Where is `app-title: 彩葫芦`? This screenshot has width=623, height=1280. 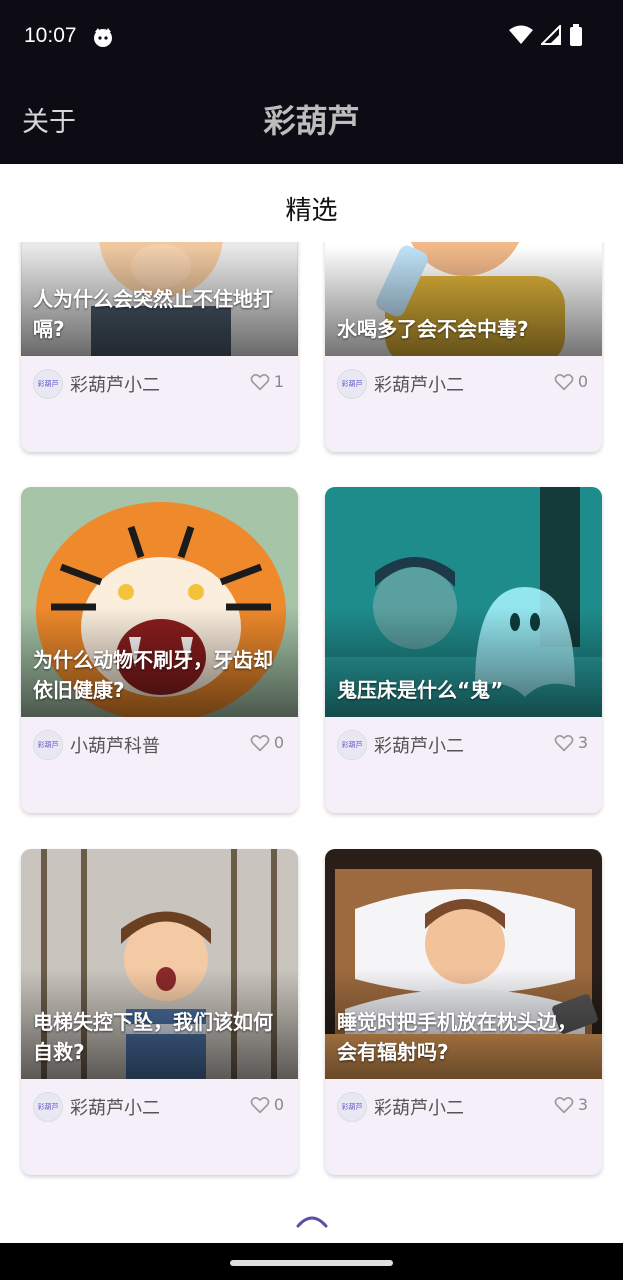 app-title: 彩葫芦 is located at coordinates (311, 121).